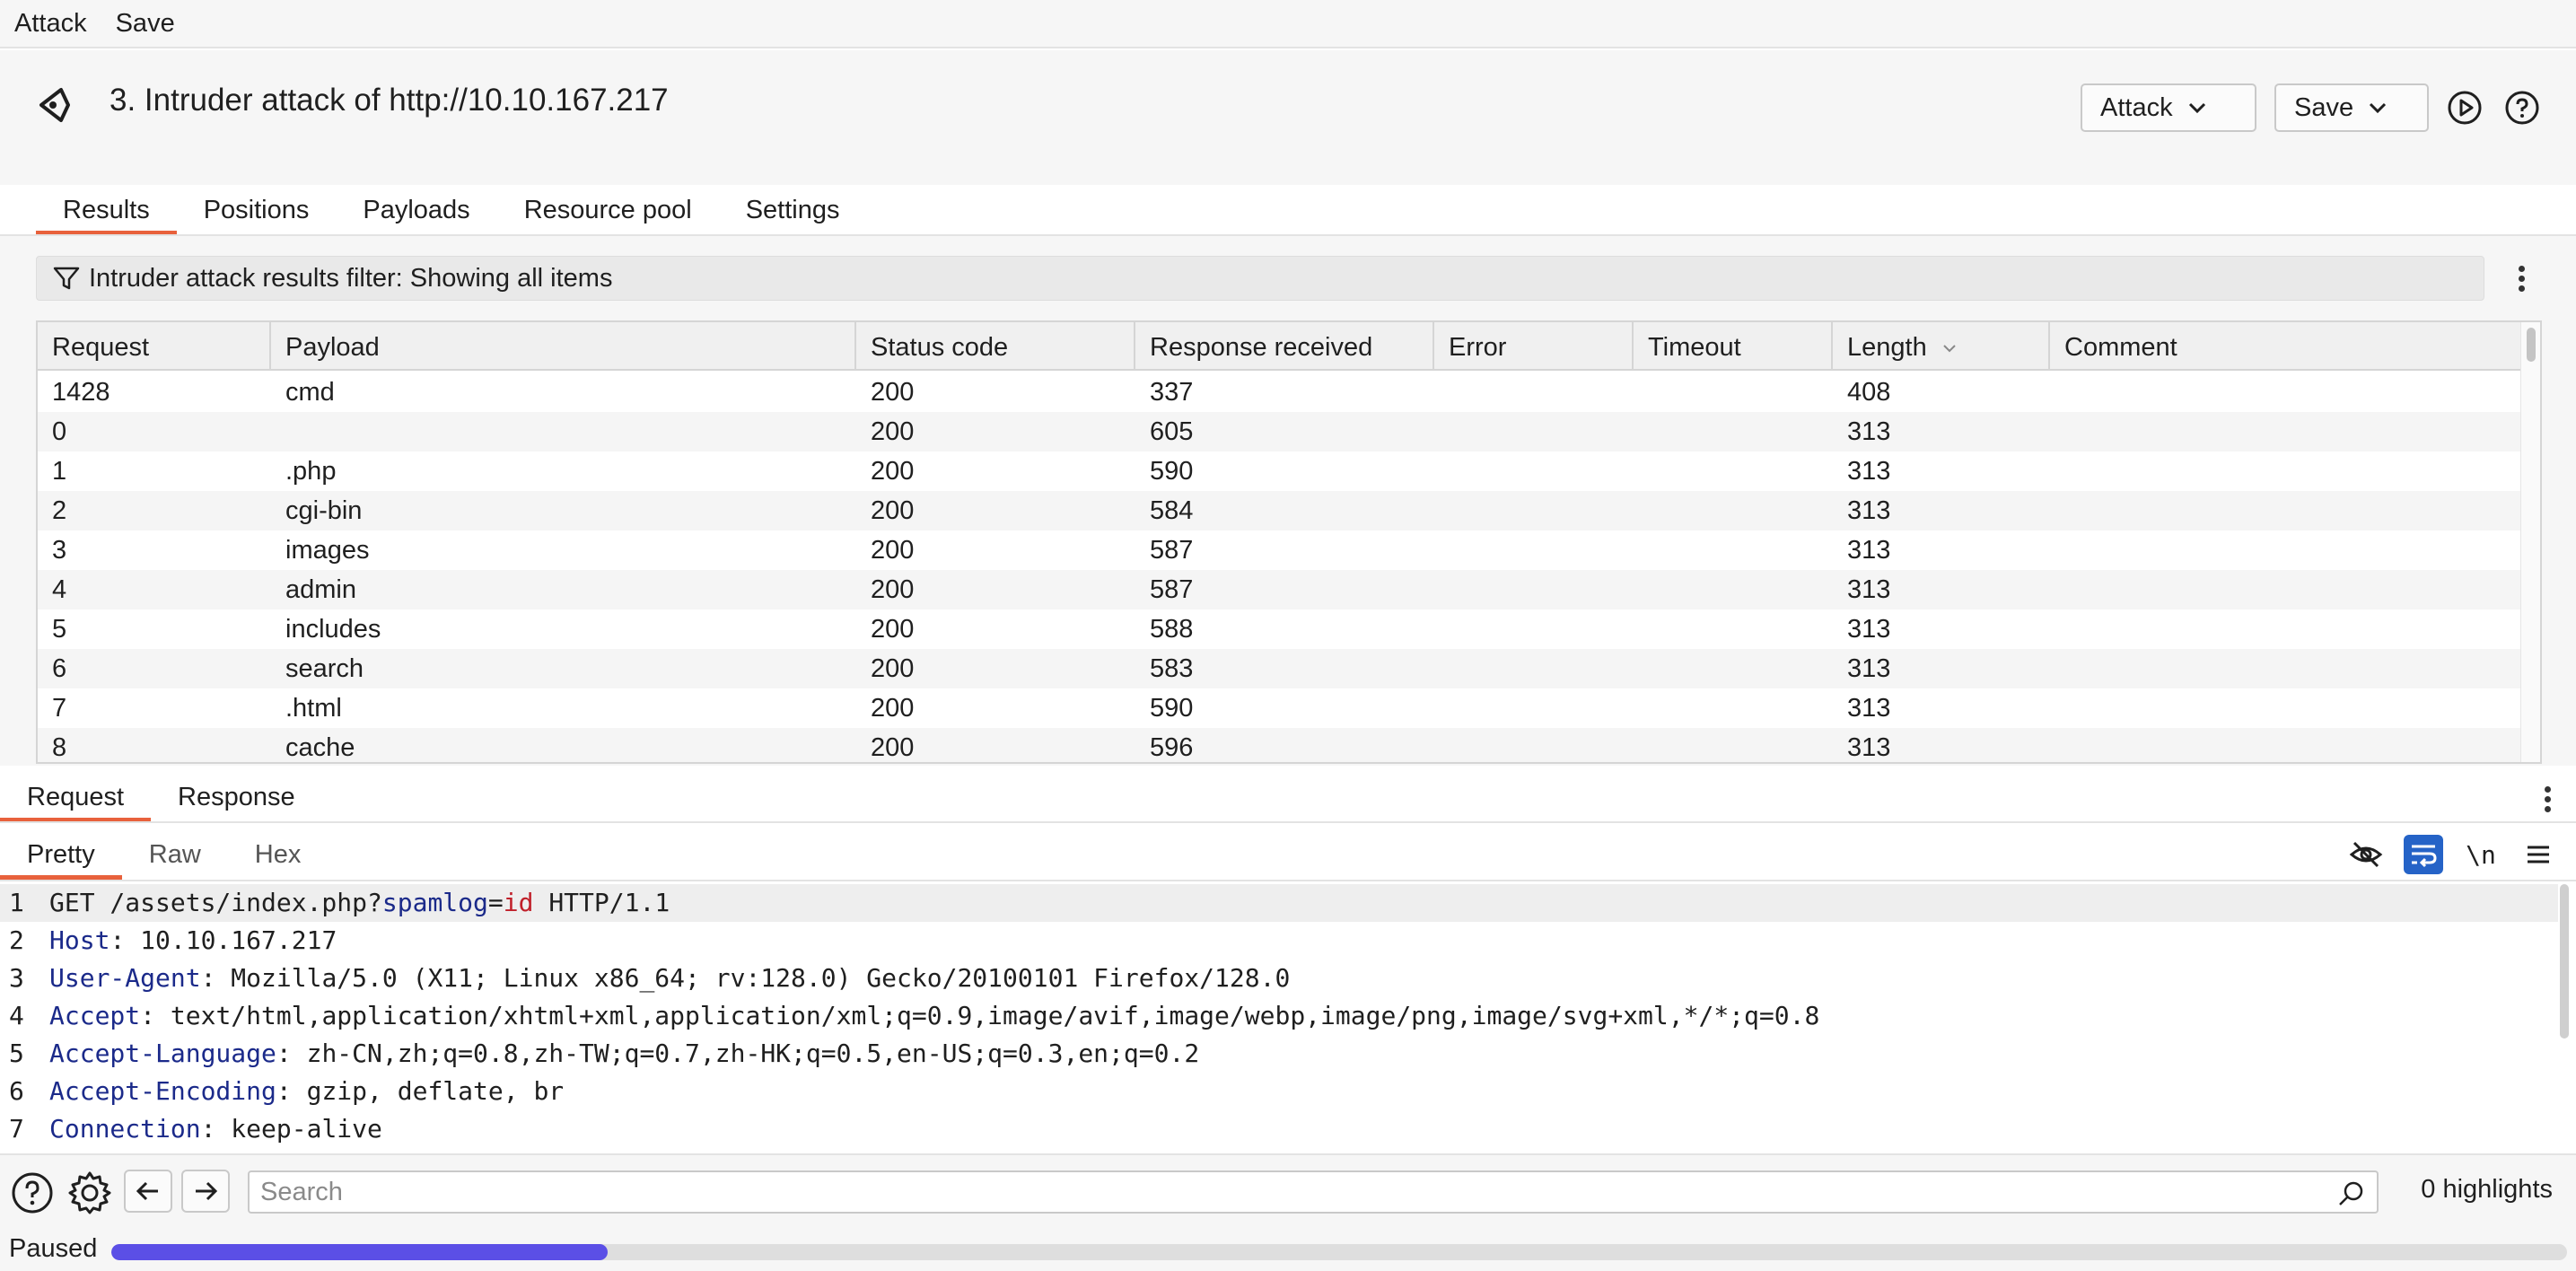 The image size is (2576, 1271). I want to click on editor-scrollbar, so click(2564, 961).